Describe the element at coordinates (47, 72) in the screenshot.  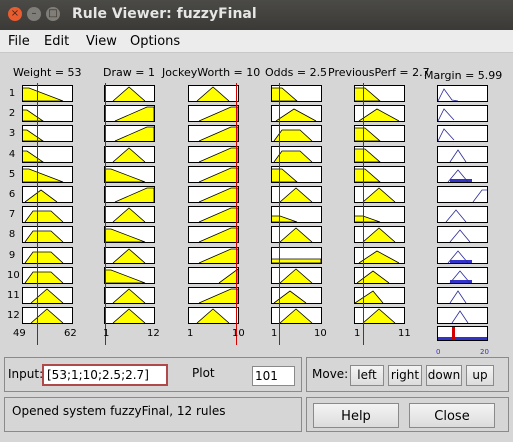
I see `input-var-label-1: Weight = 53` at that location.